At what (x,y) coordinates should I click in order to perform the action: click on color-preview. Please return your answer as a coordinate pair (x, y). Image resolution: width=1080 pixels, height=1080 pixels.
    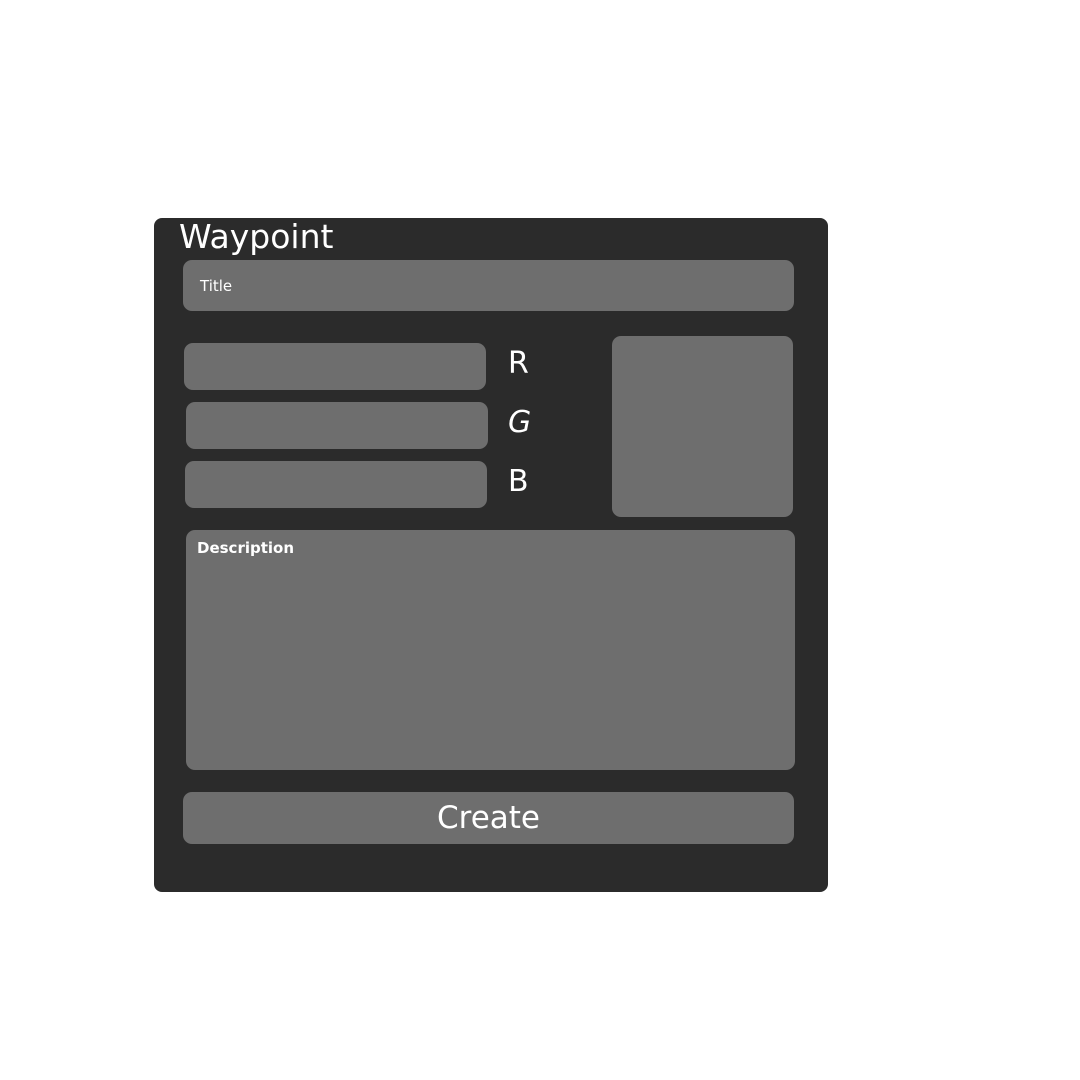
    Looking at the image, I should click on (702, 426).